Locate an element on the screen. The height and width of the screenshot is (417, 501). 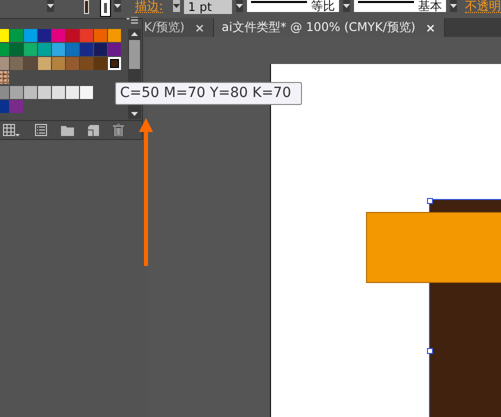
stroke-label: 描边: is located at coordinates (148, 6).